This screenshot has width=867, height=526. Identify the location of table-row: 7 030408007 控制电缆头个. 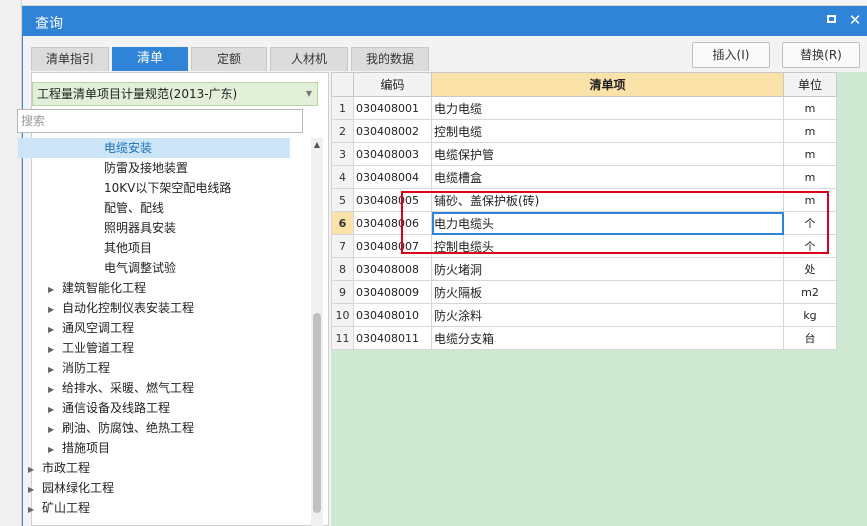
(584, 246).